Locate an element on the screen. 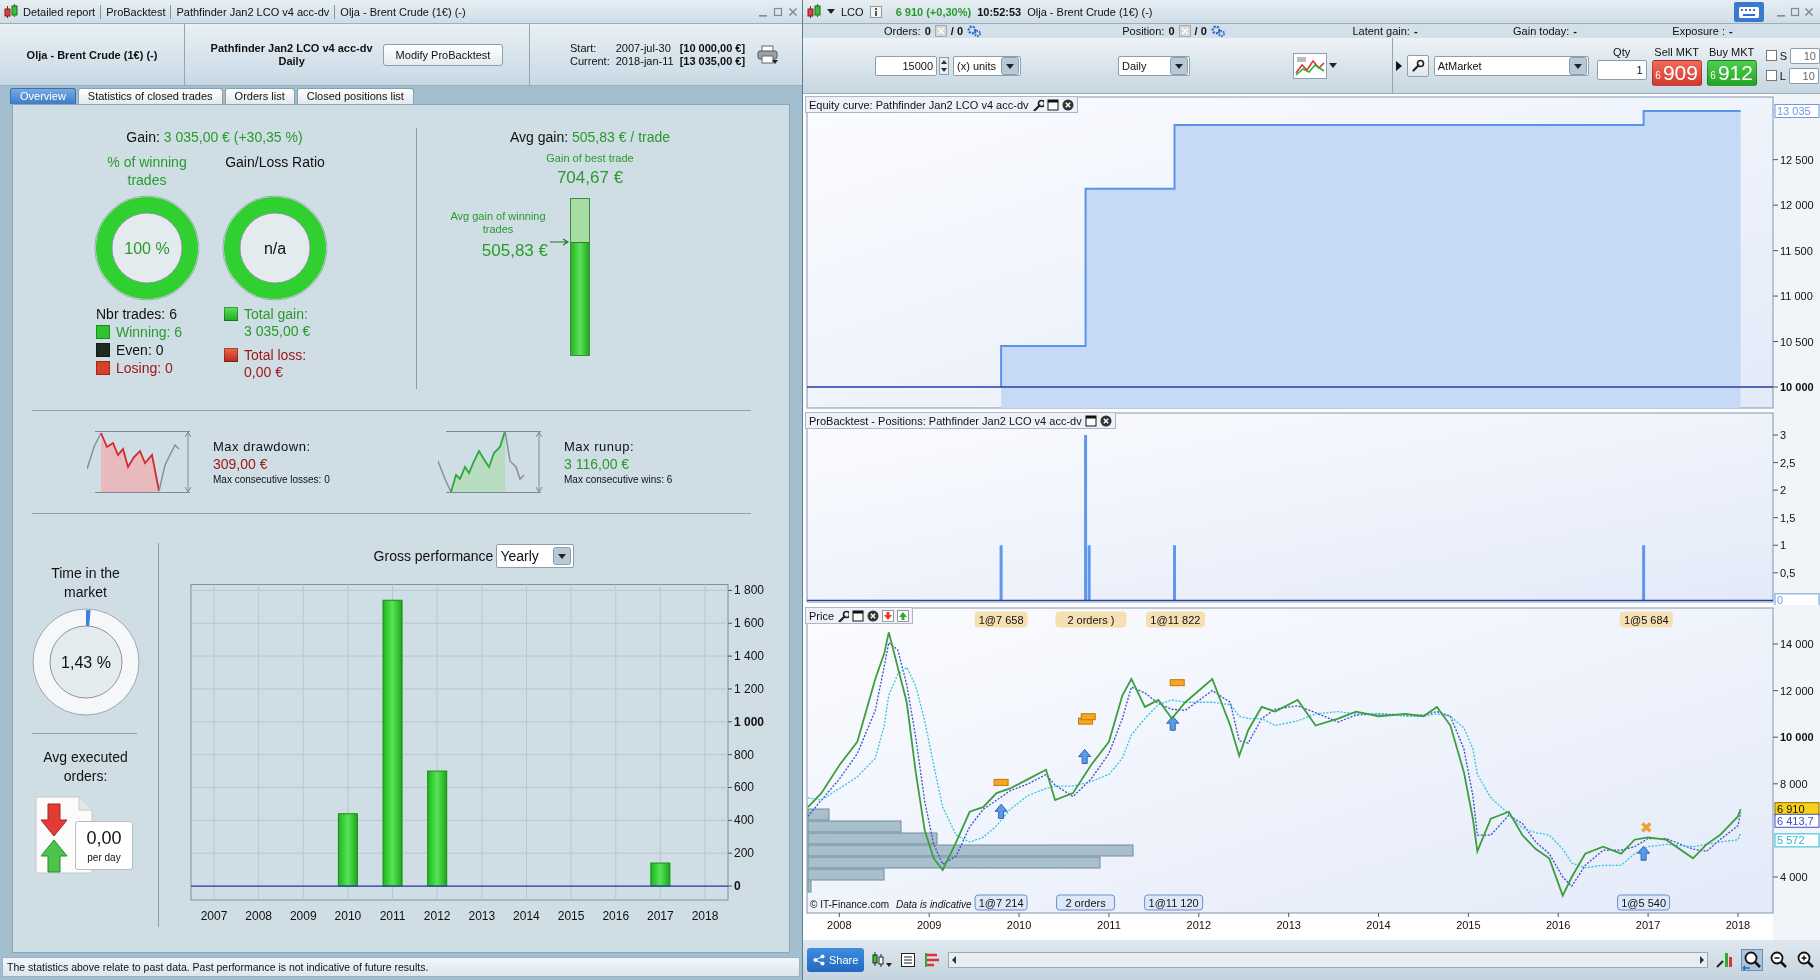 The width and height of the screenshot is (1820, 980). arrow-right-icon is located at coordinates (1702, 960).